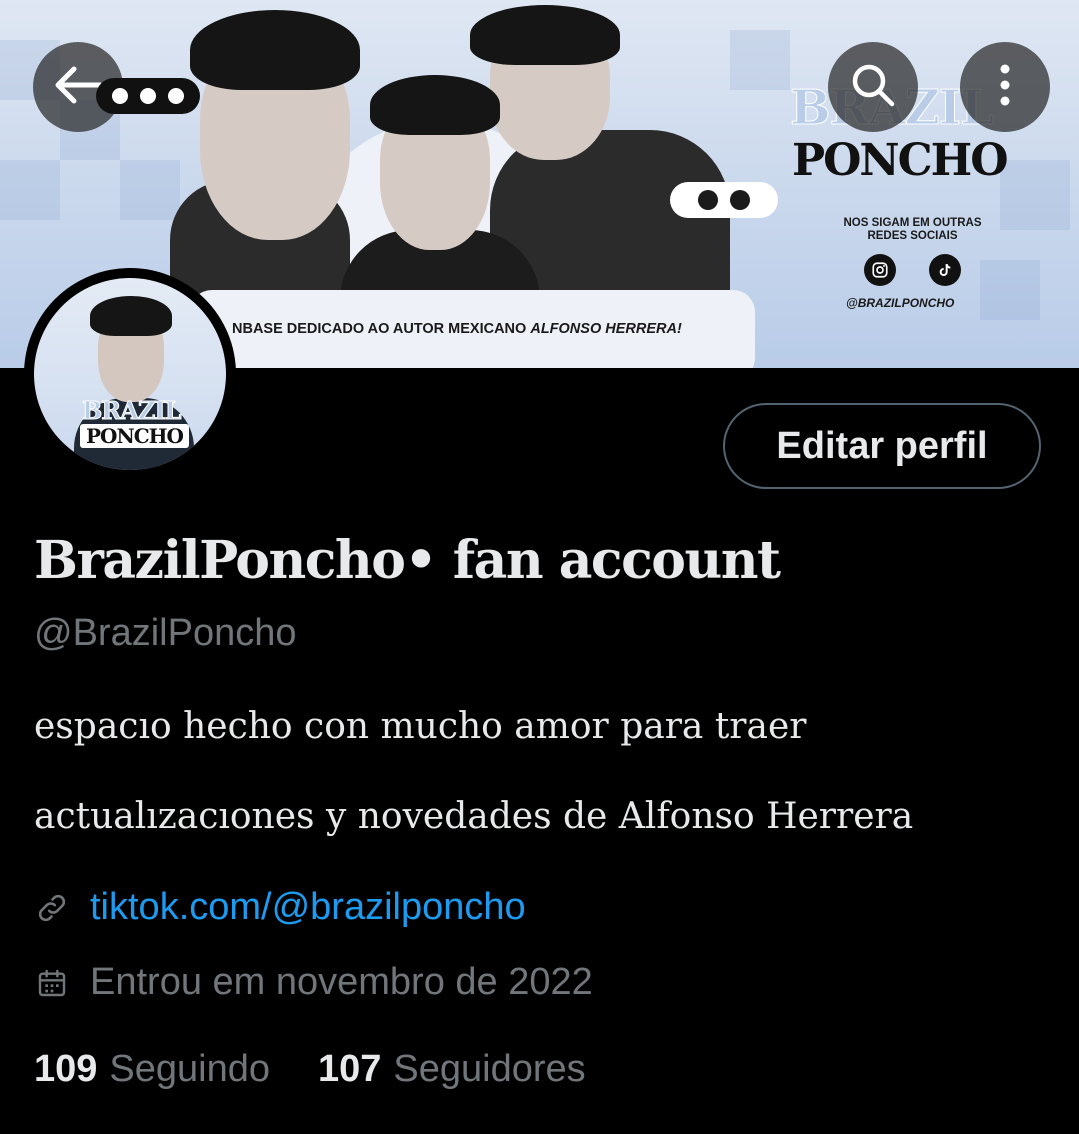  I want to click on following-count: 109, so click(66, 1069).